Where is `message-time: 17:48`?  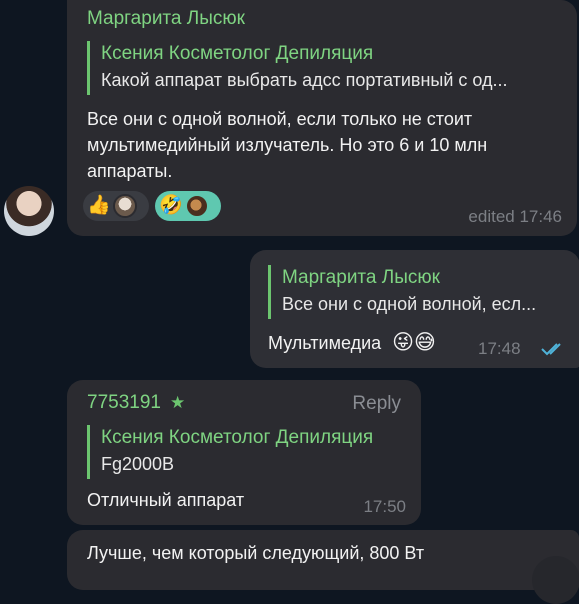
message-time: 17:48 is located at coordinates (499, 348).